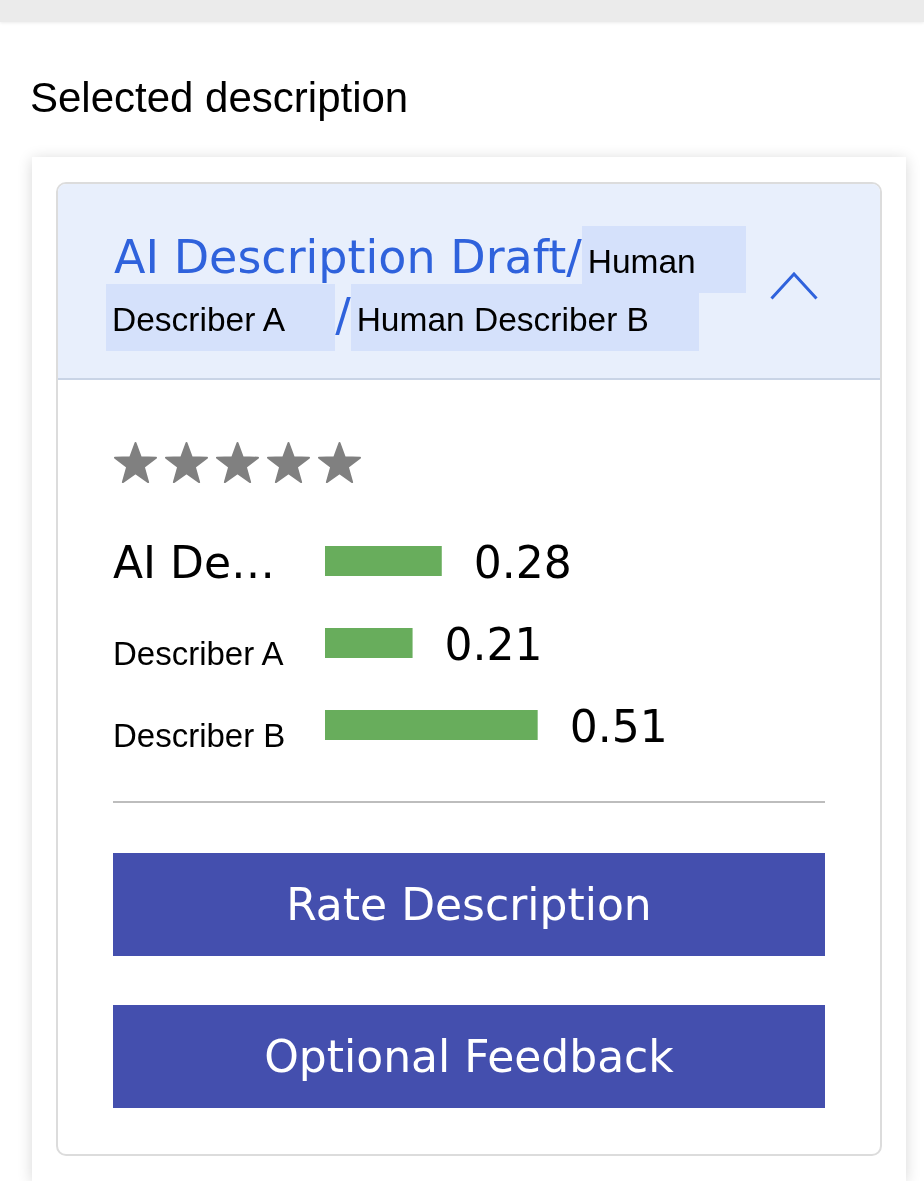  Describe the element at coordinates (493, 644) in the screenshot. I see `score-value: 0.21` at that location.